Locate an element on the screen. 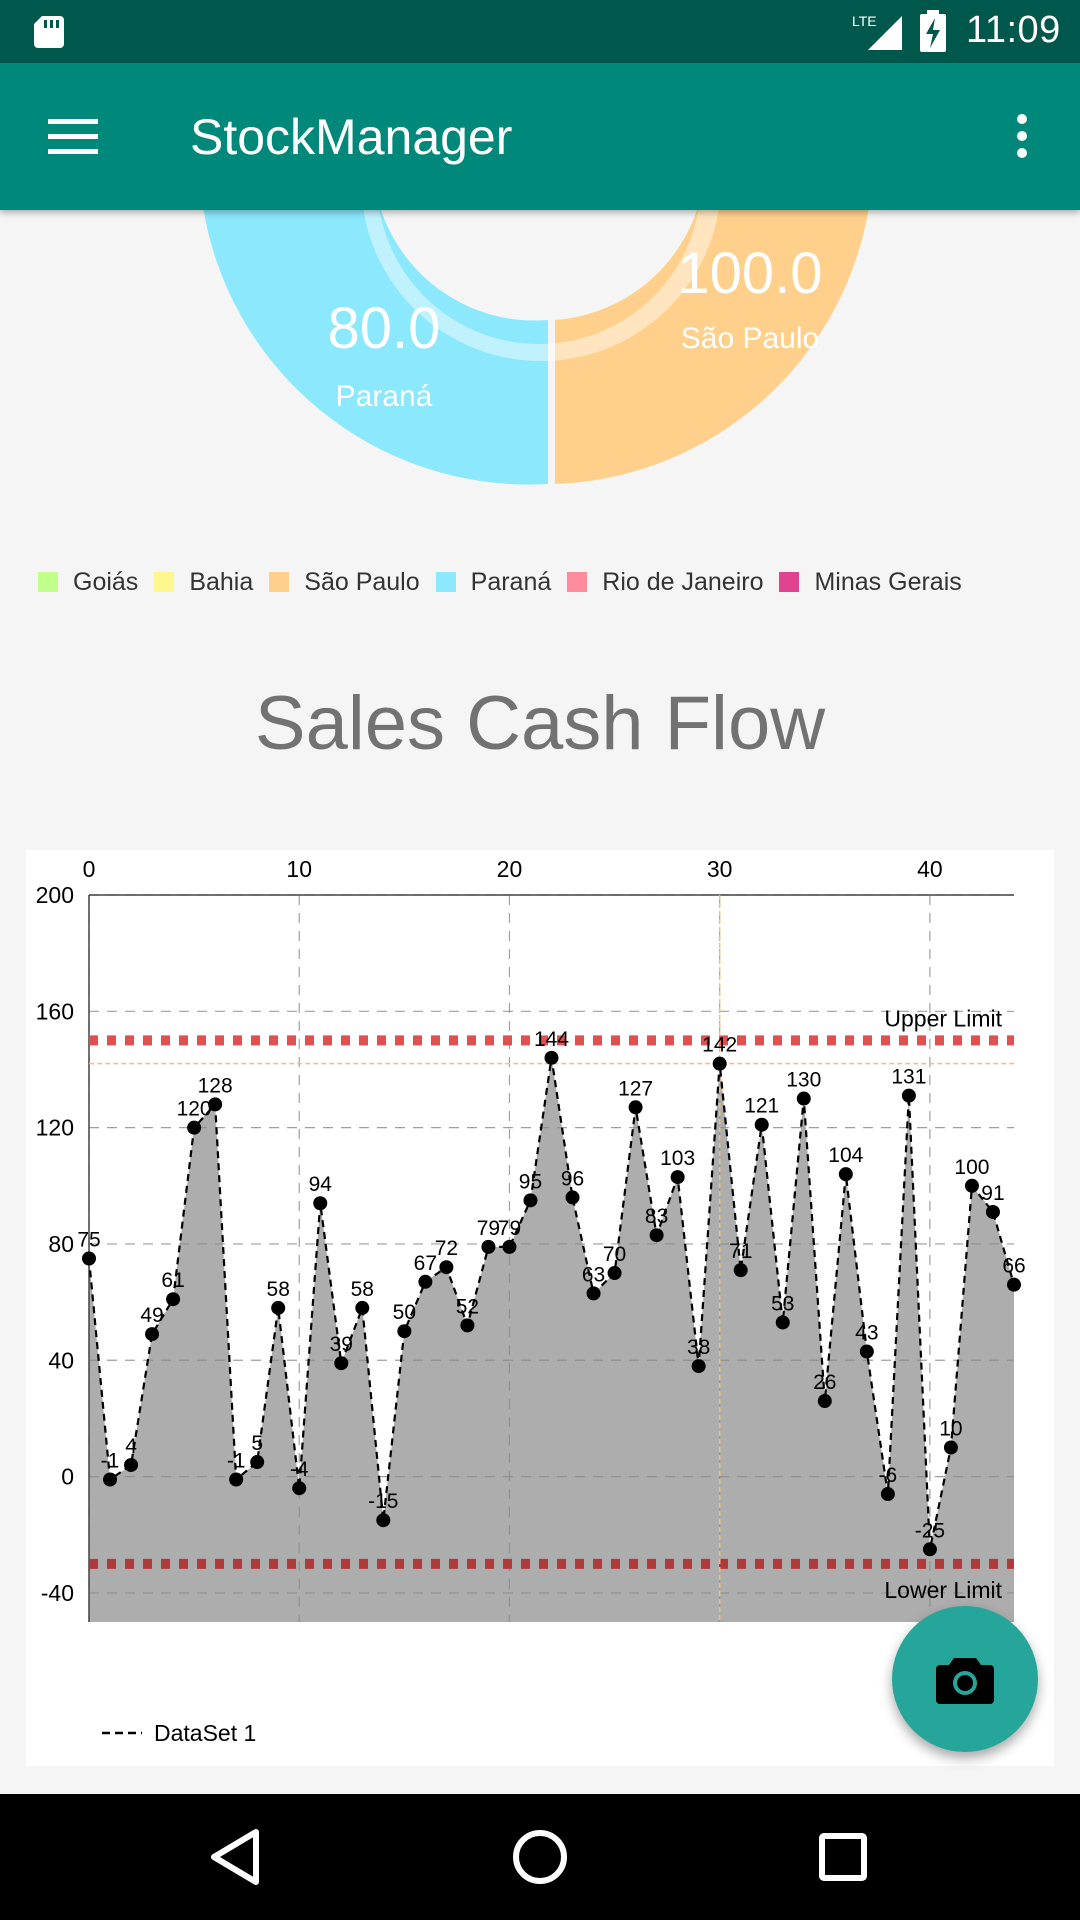  data-label: -1 is located at coordinates (236, 1461).